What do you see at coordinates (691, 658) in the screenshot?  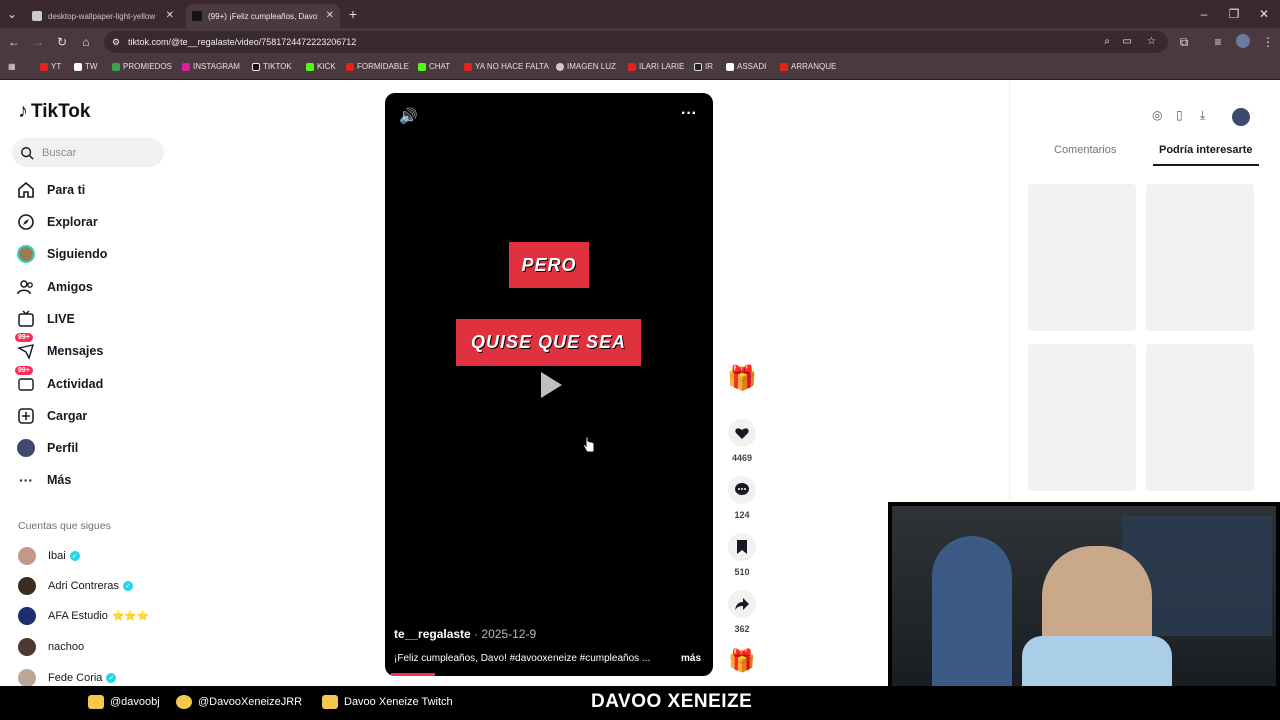 I see `more-link: más` at bounding box center [691, 658].